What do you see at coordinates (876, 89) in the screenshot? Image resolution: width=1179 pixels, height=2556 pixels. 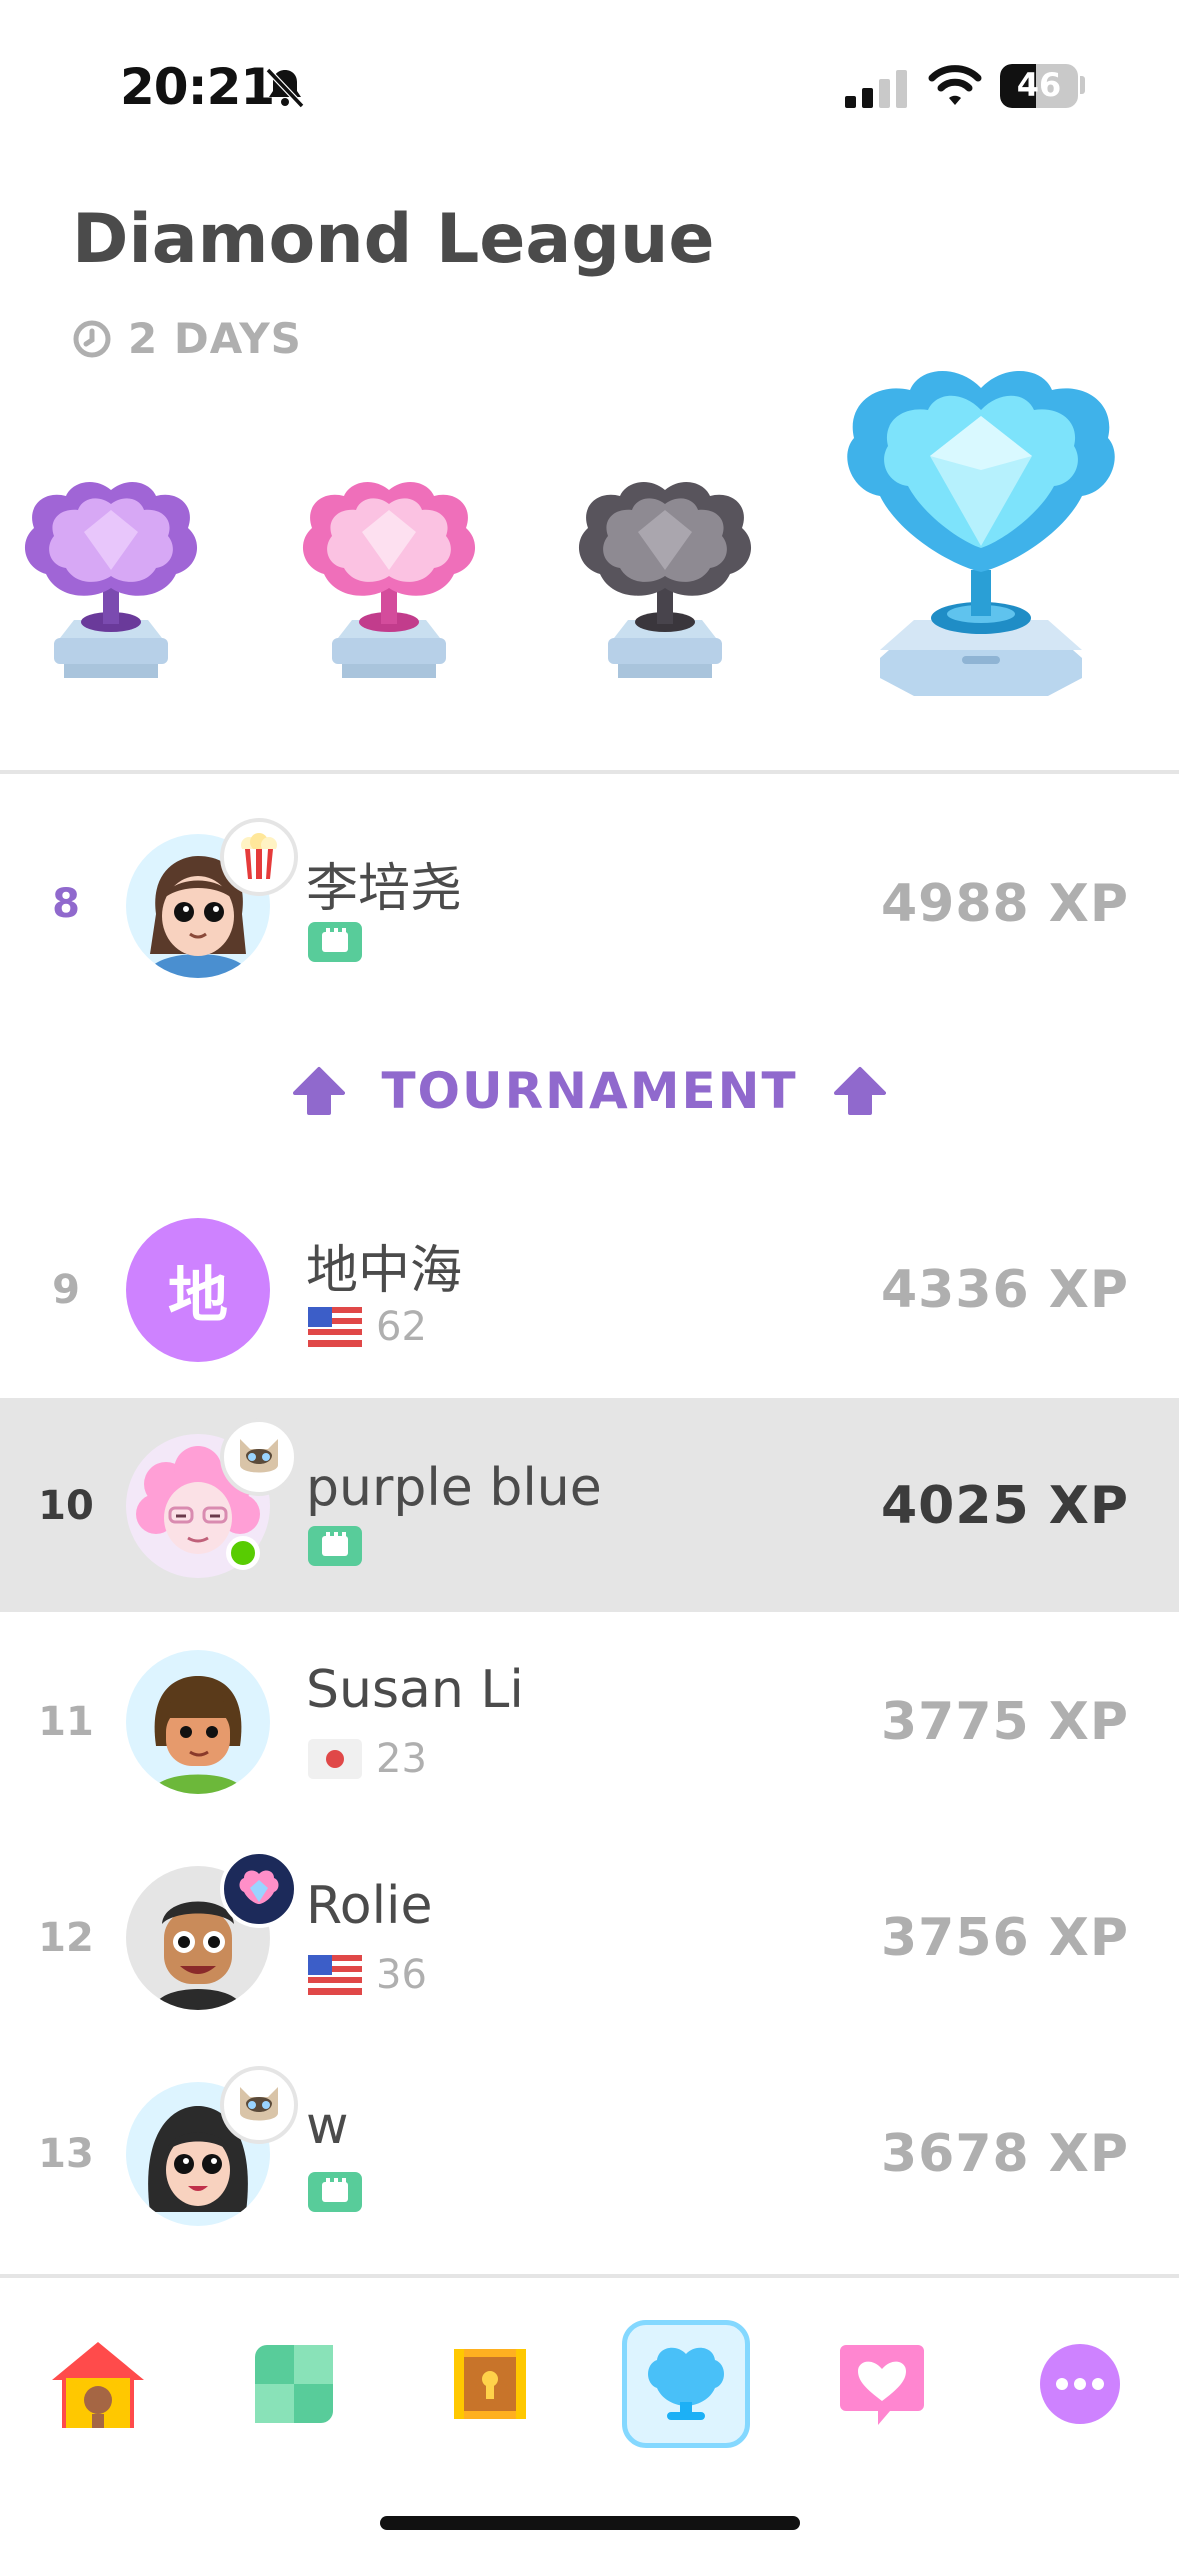 I see `cellular-signal-icon` at bounding box center [876, 89].